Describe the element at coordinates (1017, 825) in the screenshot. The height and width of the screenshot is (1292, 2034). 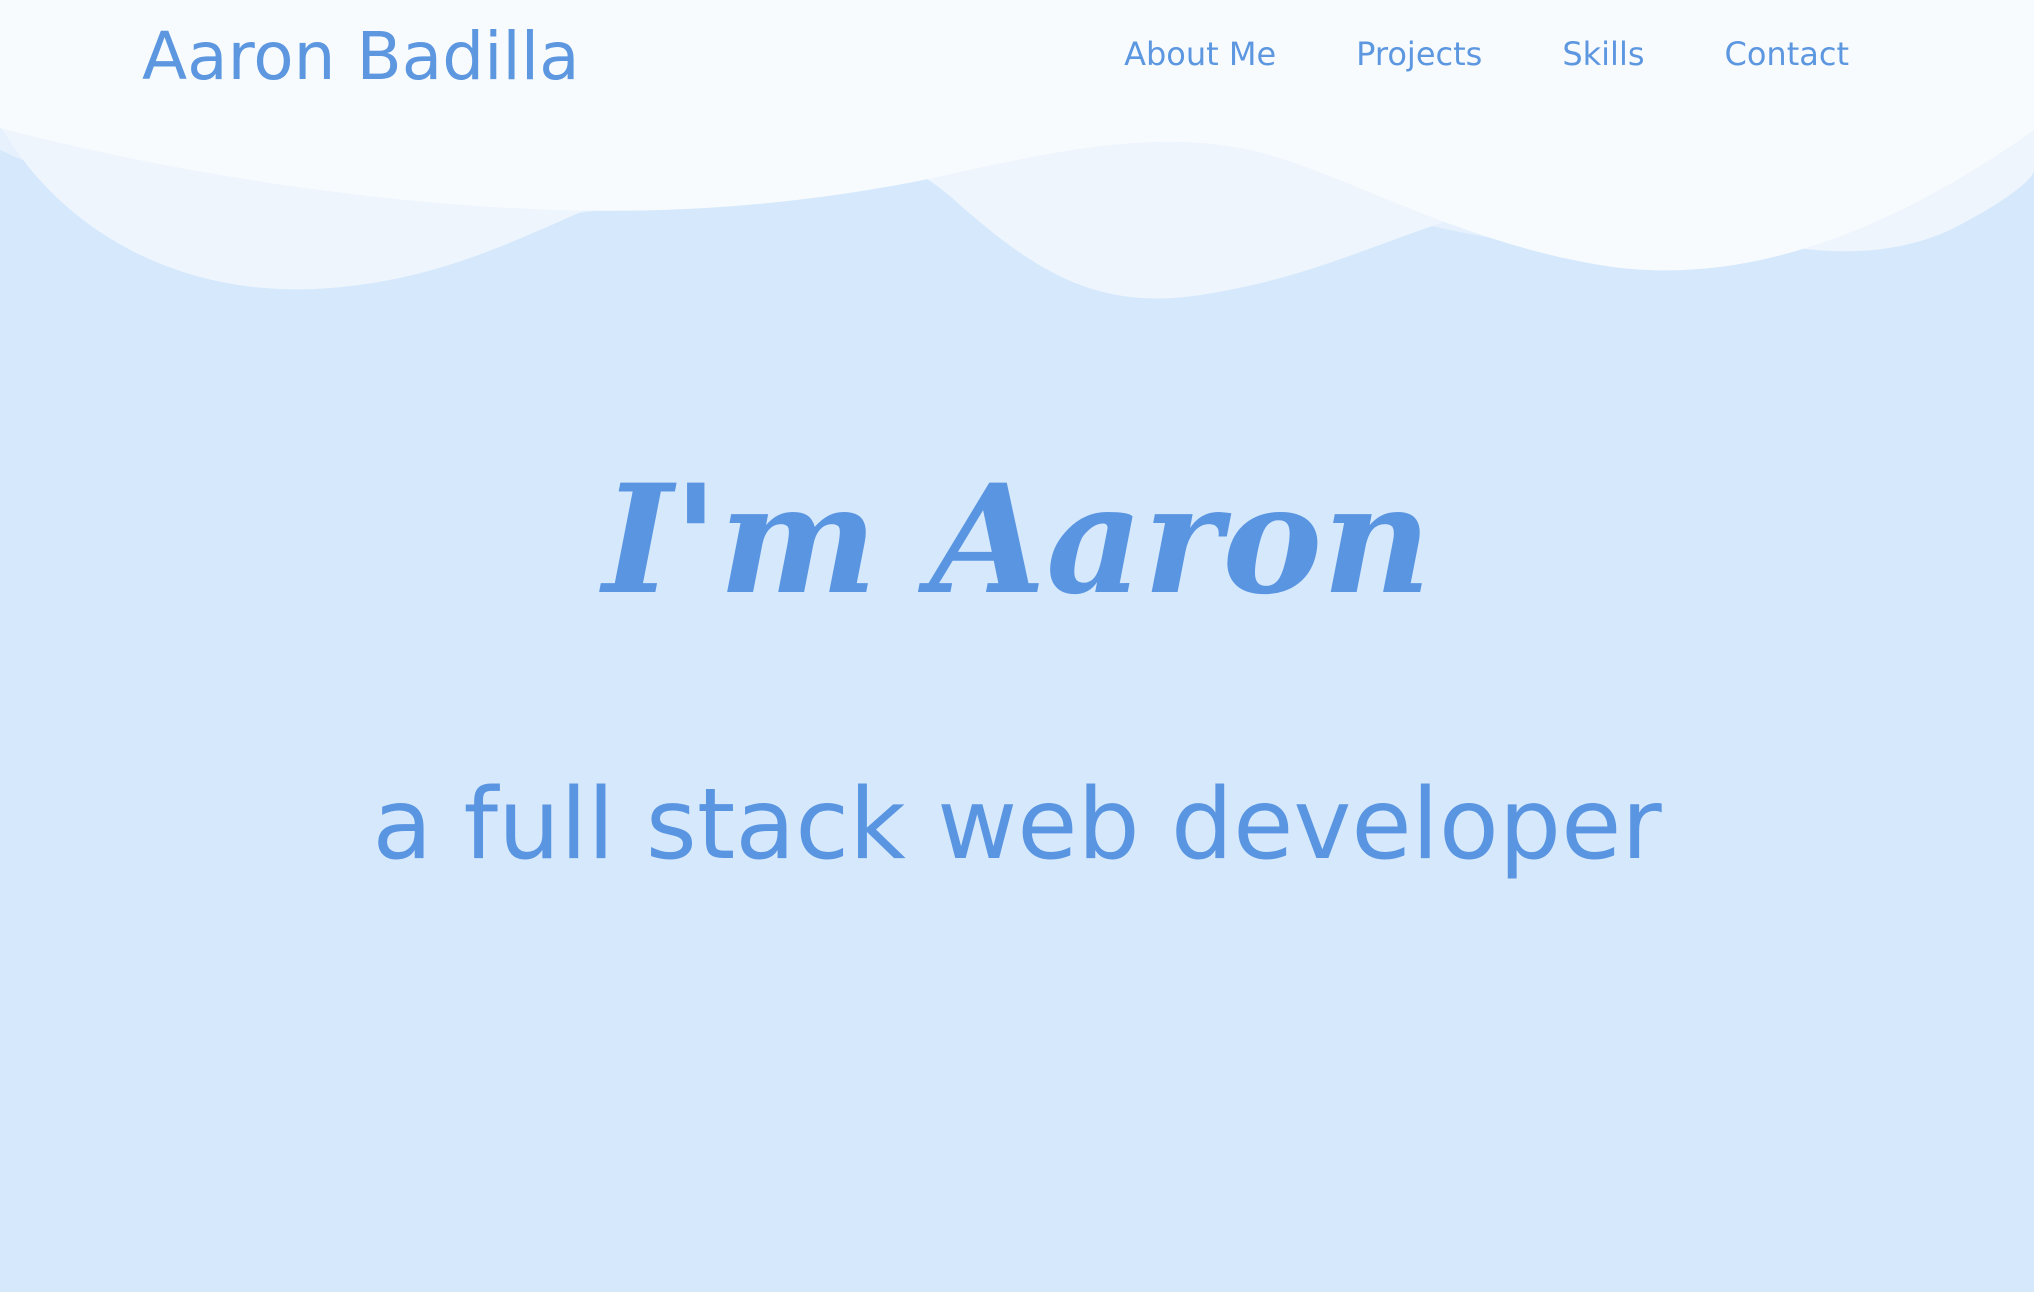
I see `hero-subtitle: a full stack web developer` at that location.